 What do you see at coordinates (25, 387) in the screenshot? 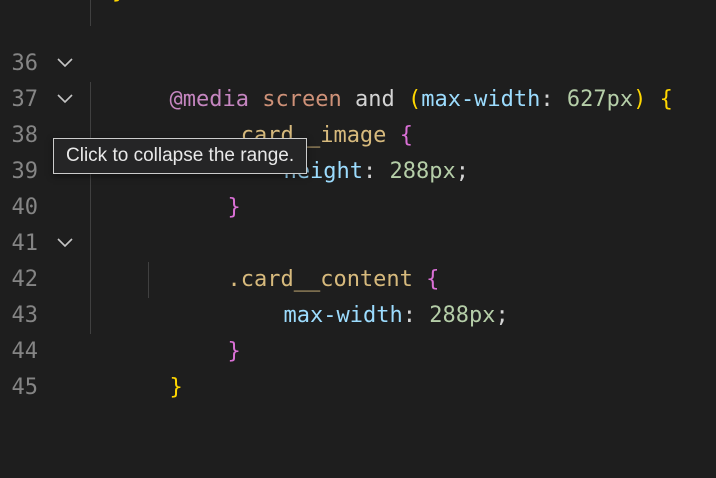
I see `line-number: 45` at bounding box center [25, 387].